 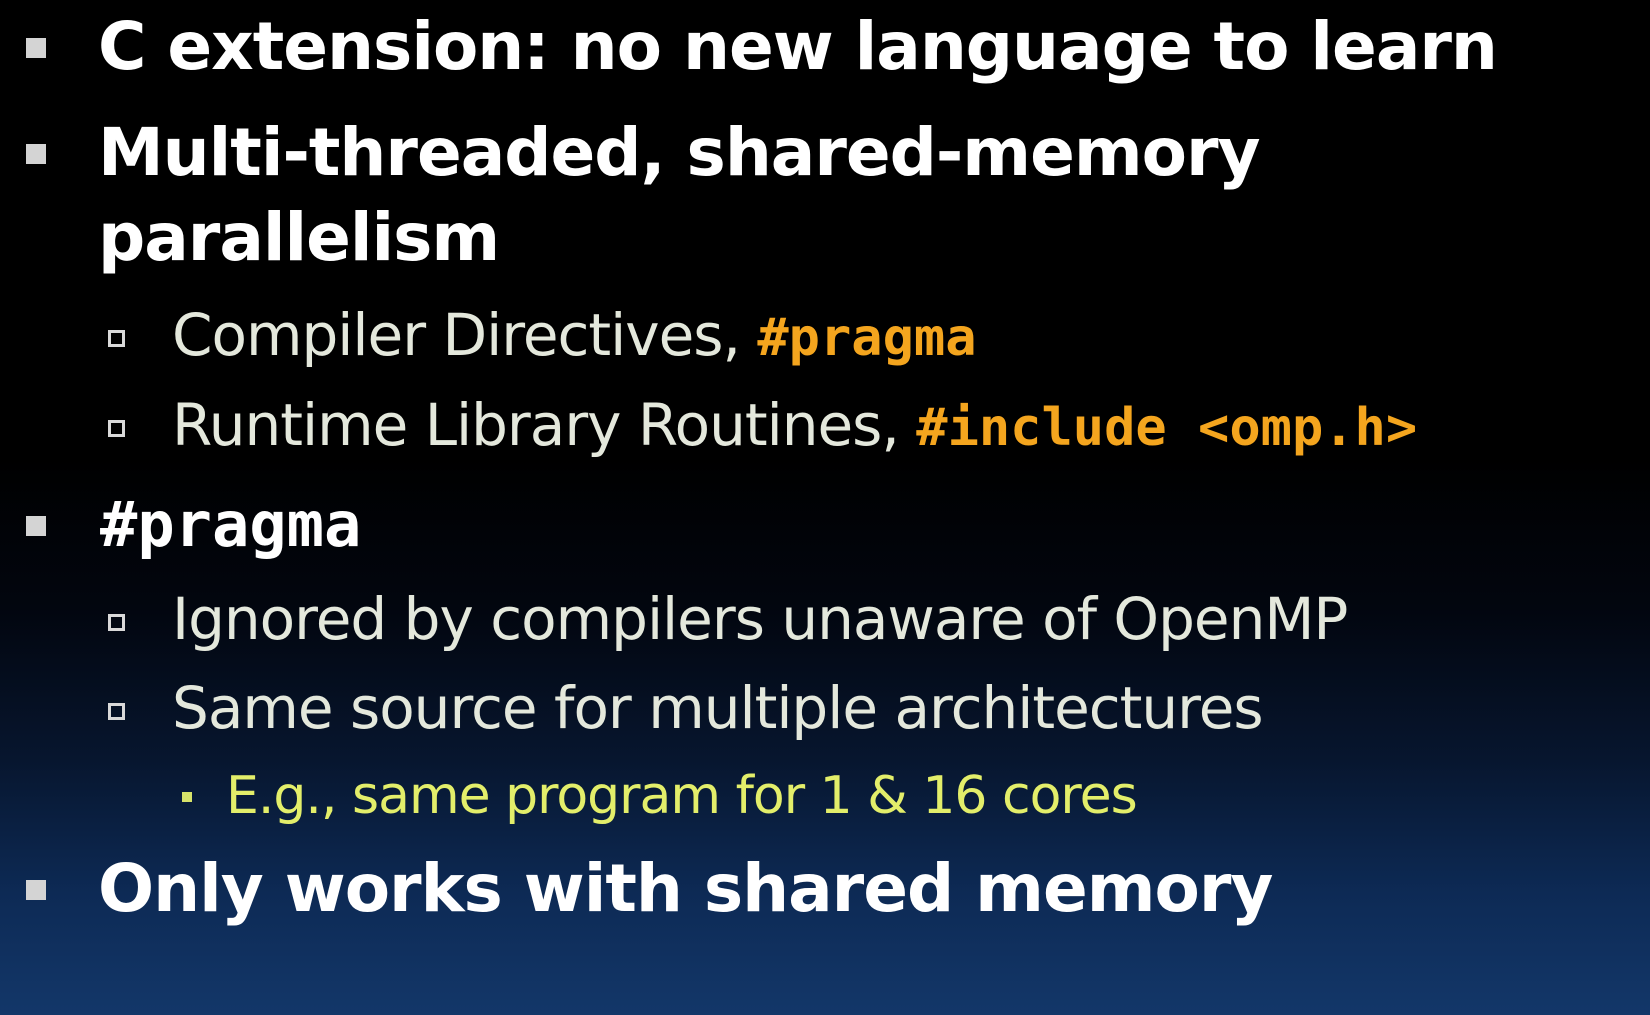 What do you see at coordinates (685, 888) in the screenshot?
I see `bullet-only-shared-memory: Only works with shared memory` at bounding box center [685, 888].